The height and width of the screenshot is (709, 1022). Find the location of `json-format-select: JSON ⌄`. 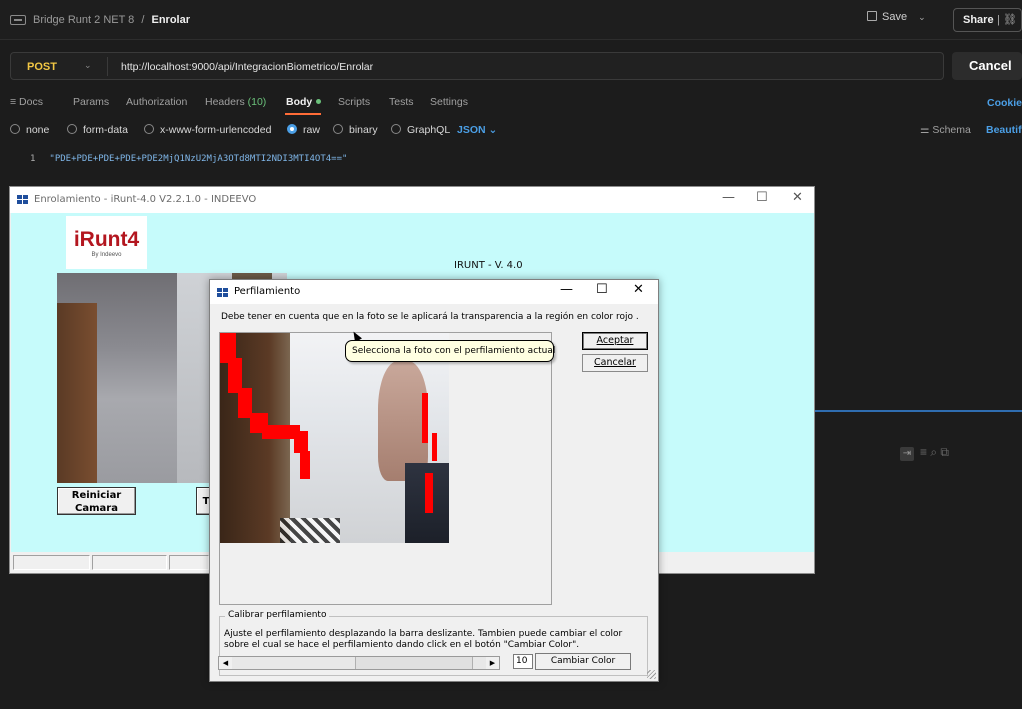

json-format-select: JSON ⌄ is located at coordinates (477, 130).